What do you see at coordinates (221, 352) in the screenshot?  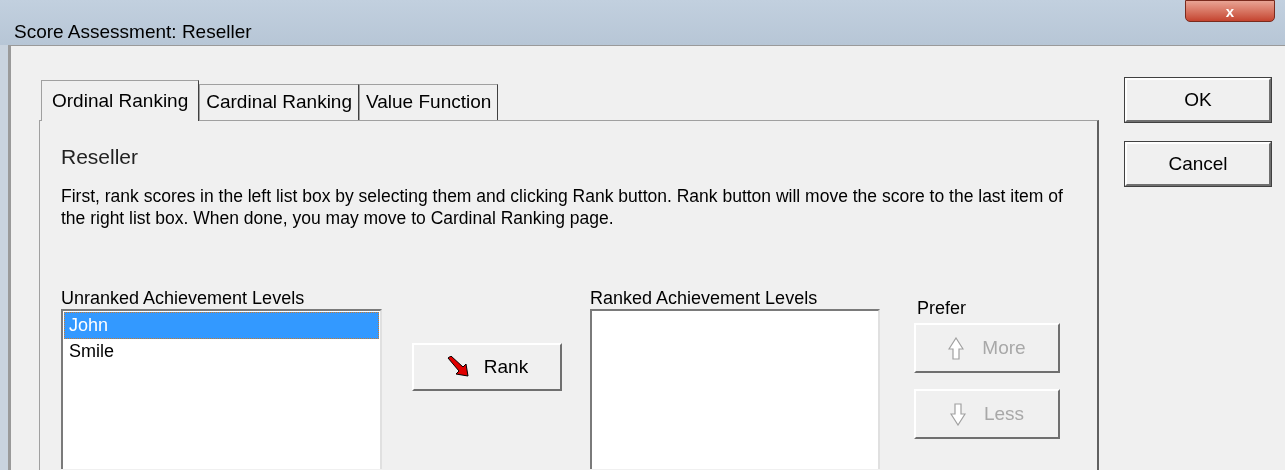 I see `list-item: Smile` at bounding box center [221, 352].